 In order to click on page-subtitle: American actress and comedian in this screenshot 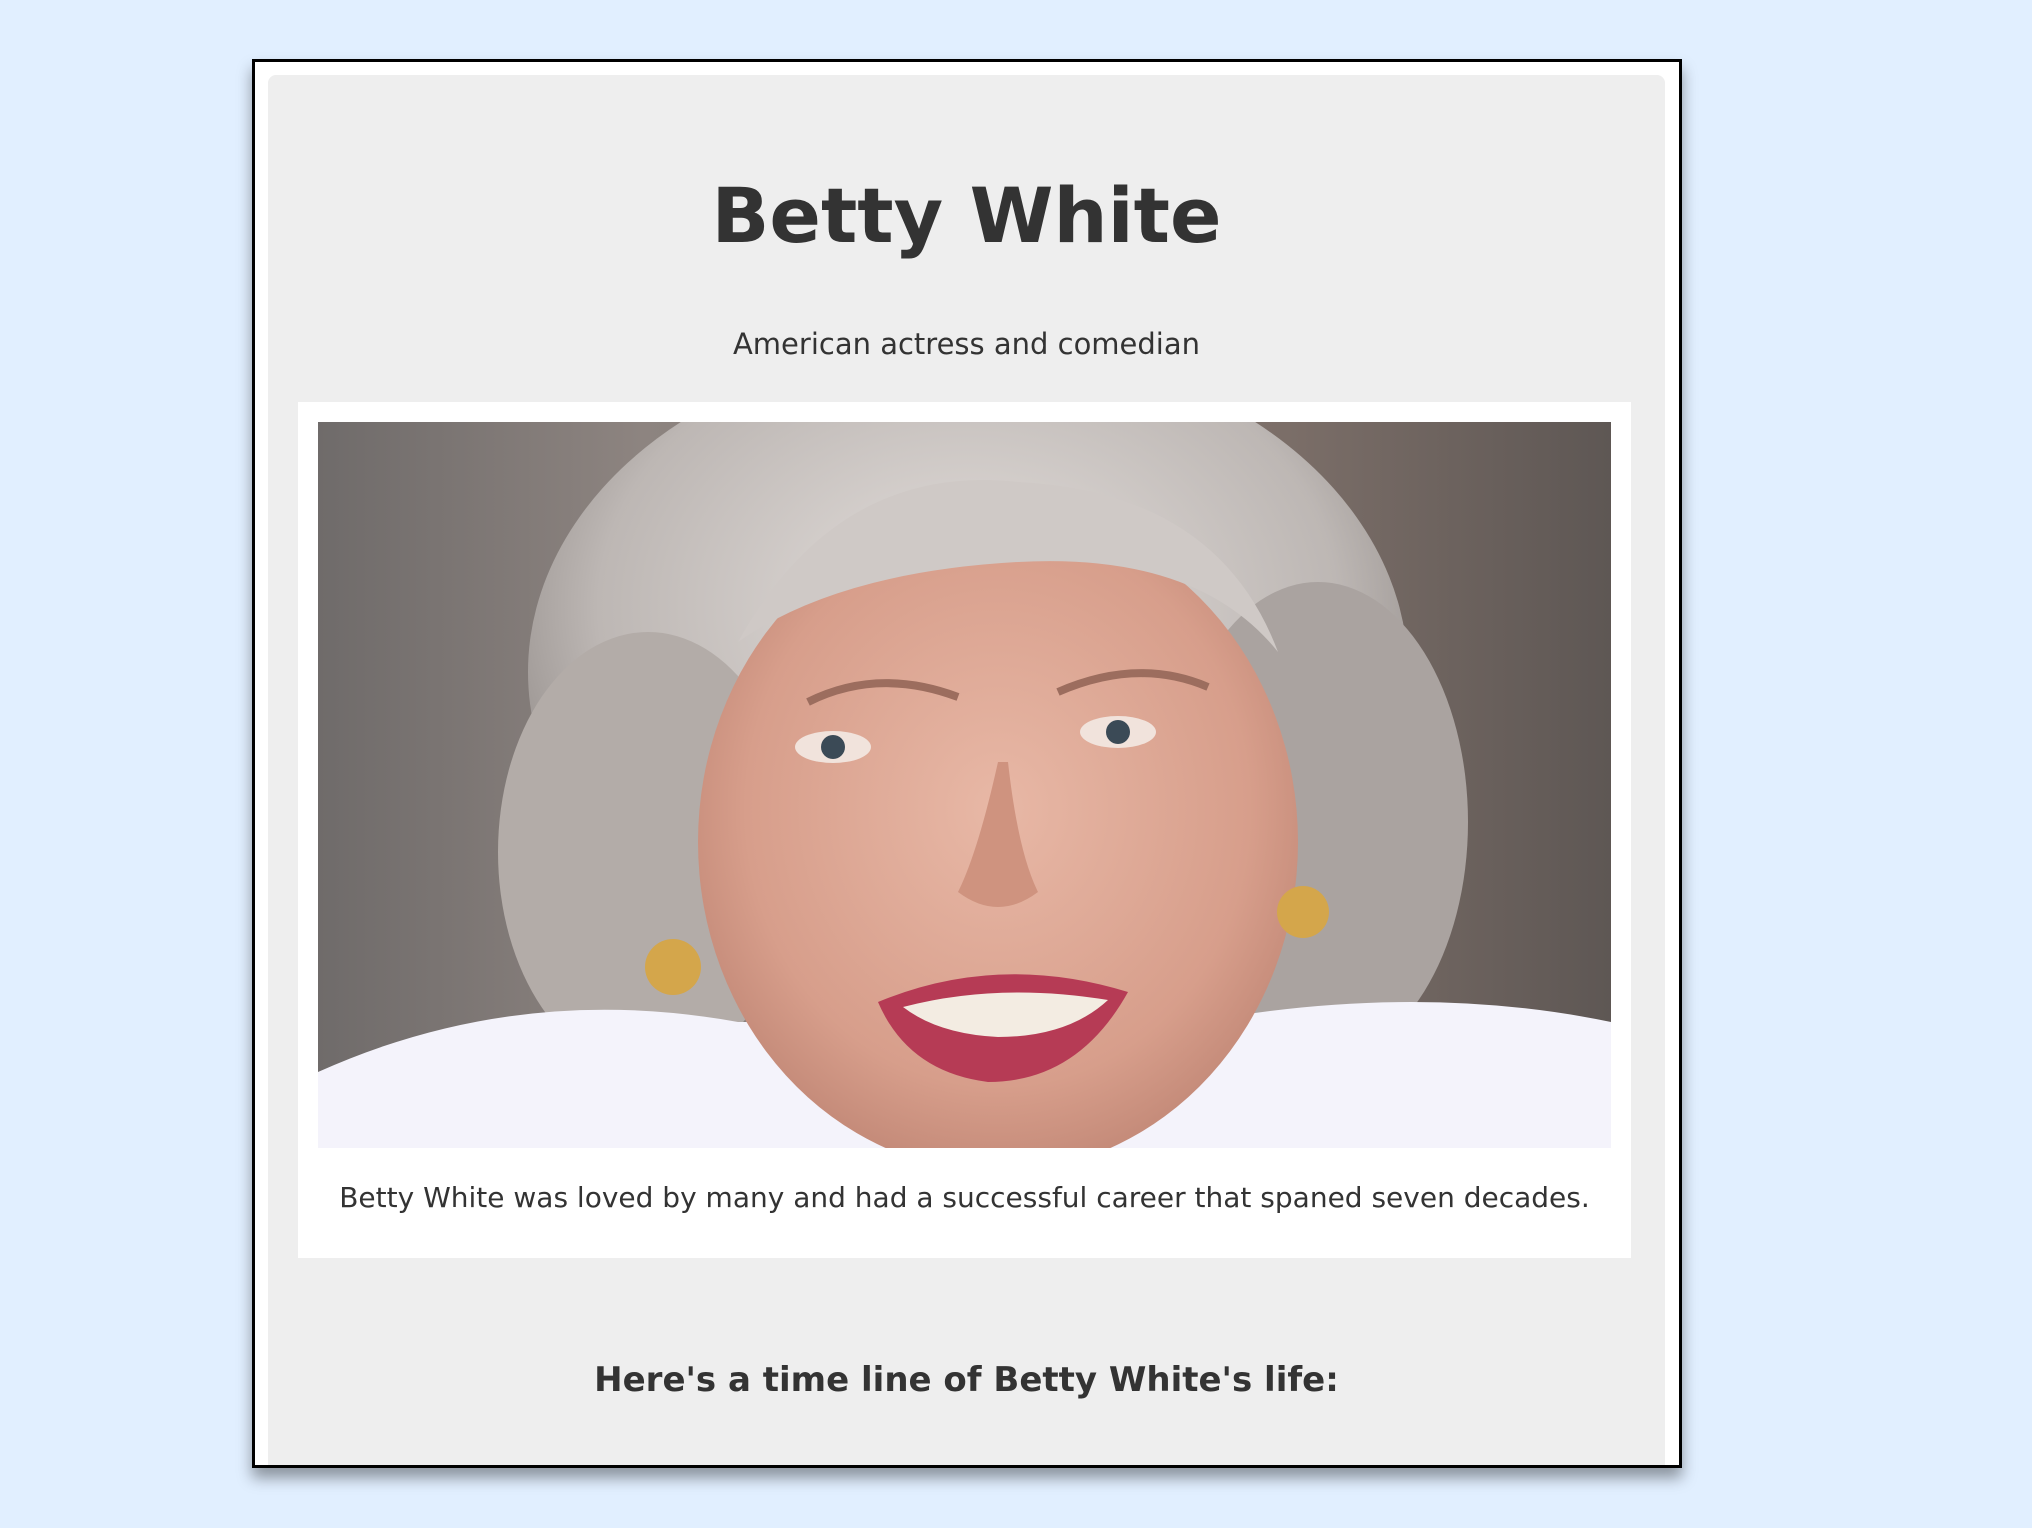, I will do `click(966, 344)`.